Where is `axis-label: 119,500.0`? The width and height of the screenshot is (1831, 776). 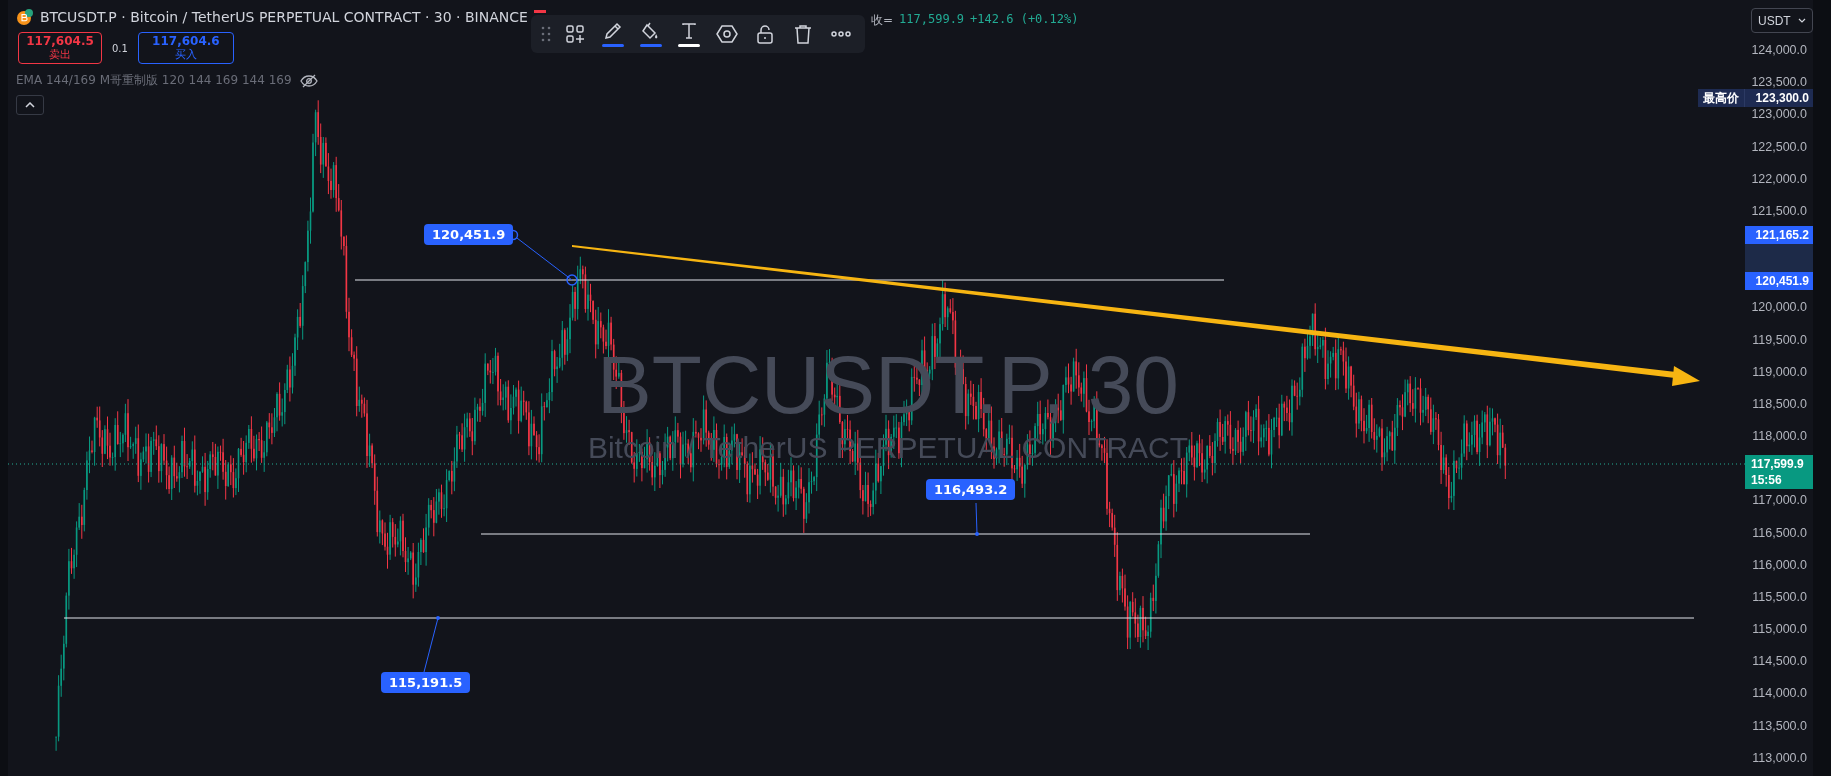 axis-label: 119,500.0 is located at coordinates (1779, 339).